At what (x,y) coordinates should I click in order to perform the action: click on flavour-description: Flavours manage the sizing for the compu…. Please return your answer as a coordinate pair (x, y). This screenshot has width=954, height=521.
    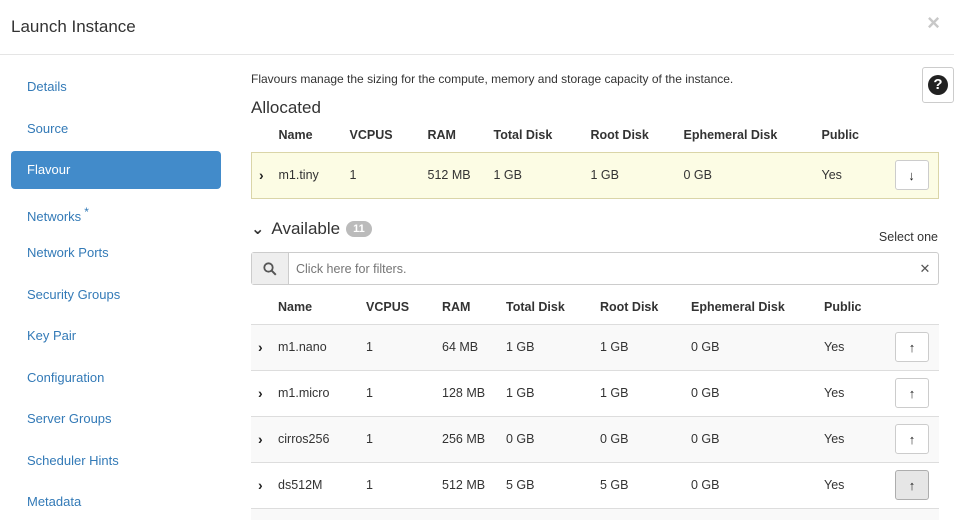
    Looking at the image, I should click on (492, 79).